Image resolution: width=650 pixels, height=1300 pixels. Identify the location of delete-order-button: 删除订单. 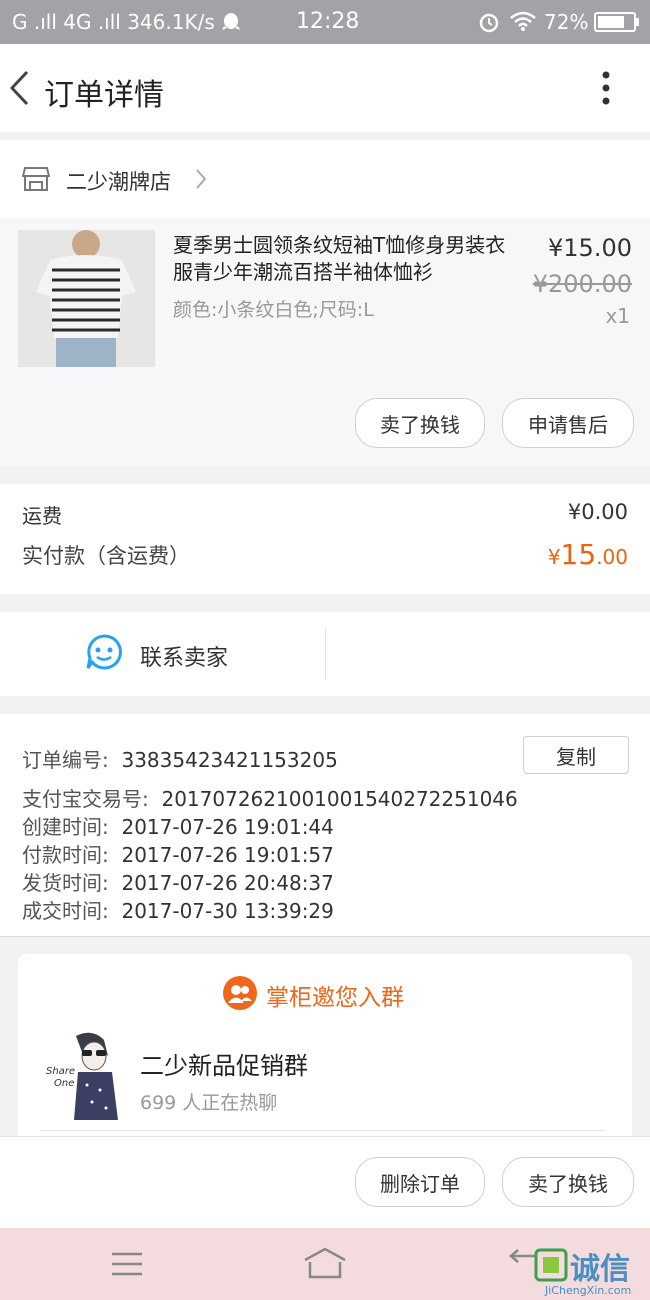
(420, 1182).